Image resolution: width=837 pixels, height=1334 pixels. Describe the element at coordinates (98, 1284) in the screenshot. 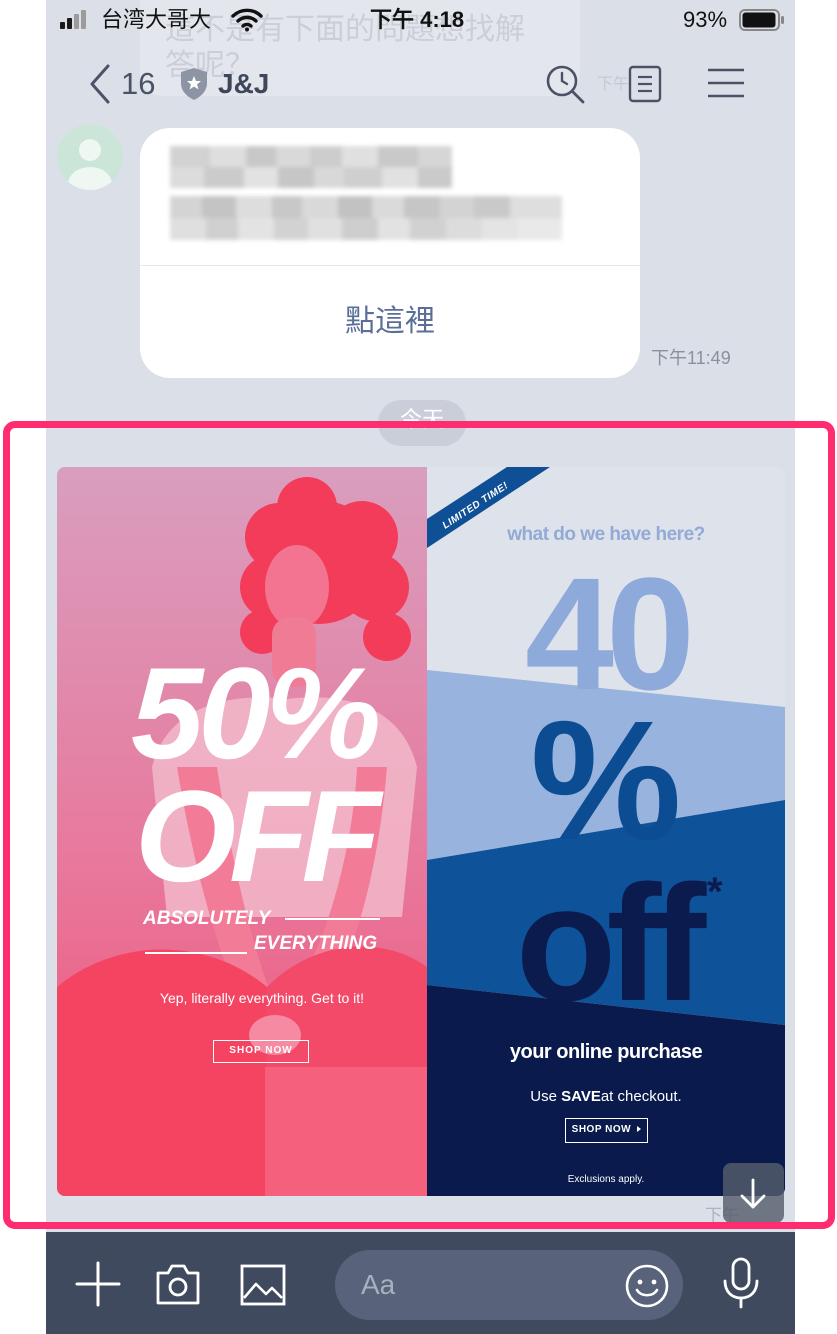

I see `plus-icon` at that location.